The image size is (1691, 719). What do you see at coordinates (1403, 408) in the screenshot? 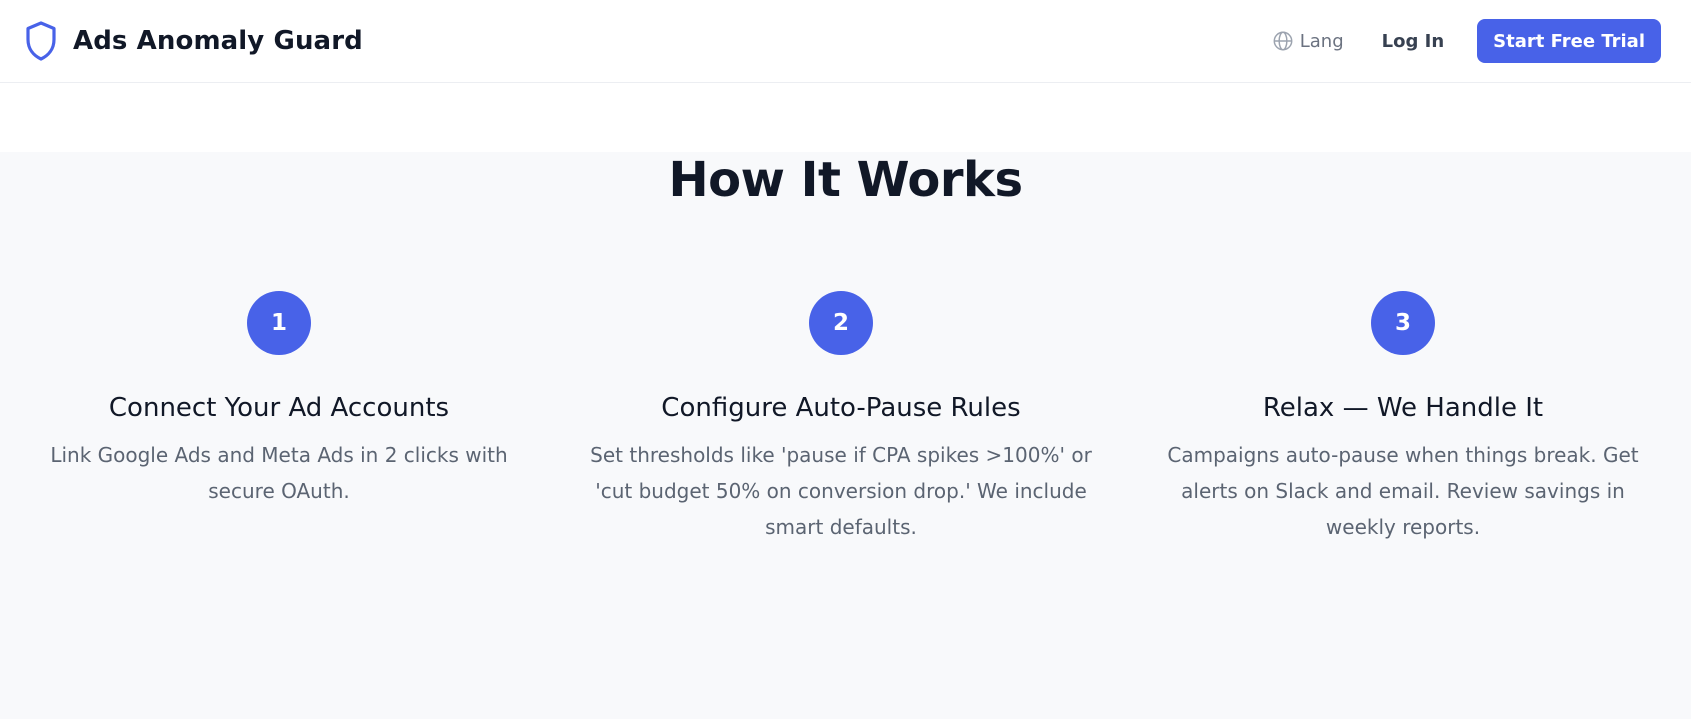
I see `step-title: Relax — We Handle It` at bounding box center [1403, 408].